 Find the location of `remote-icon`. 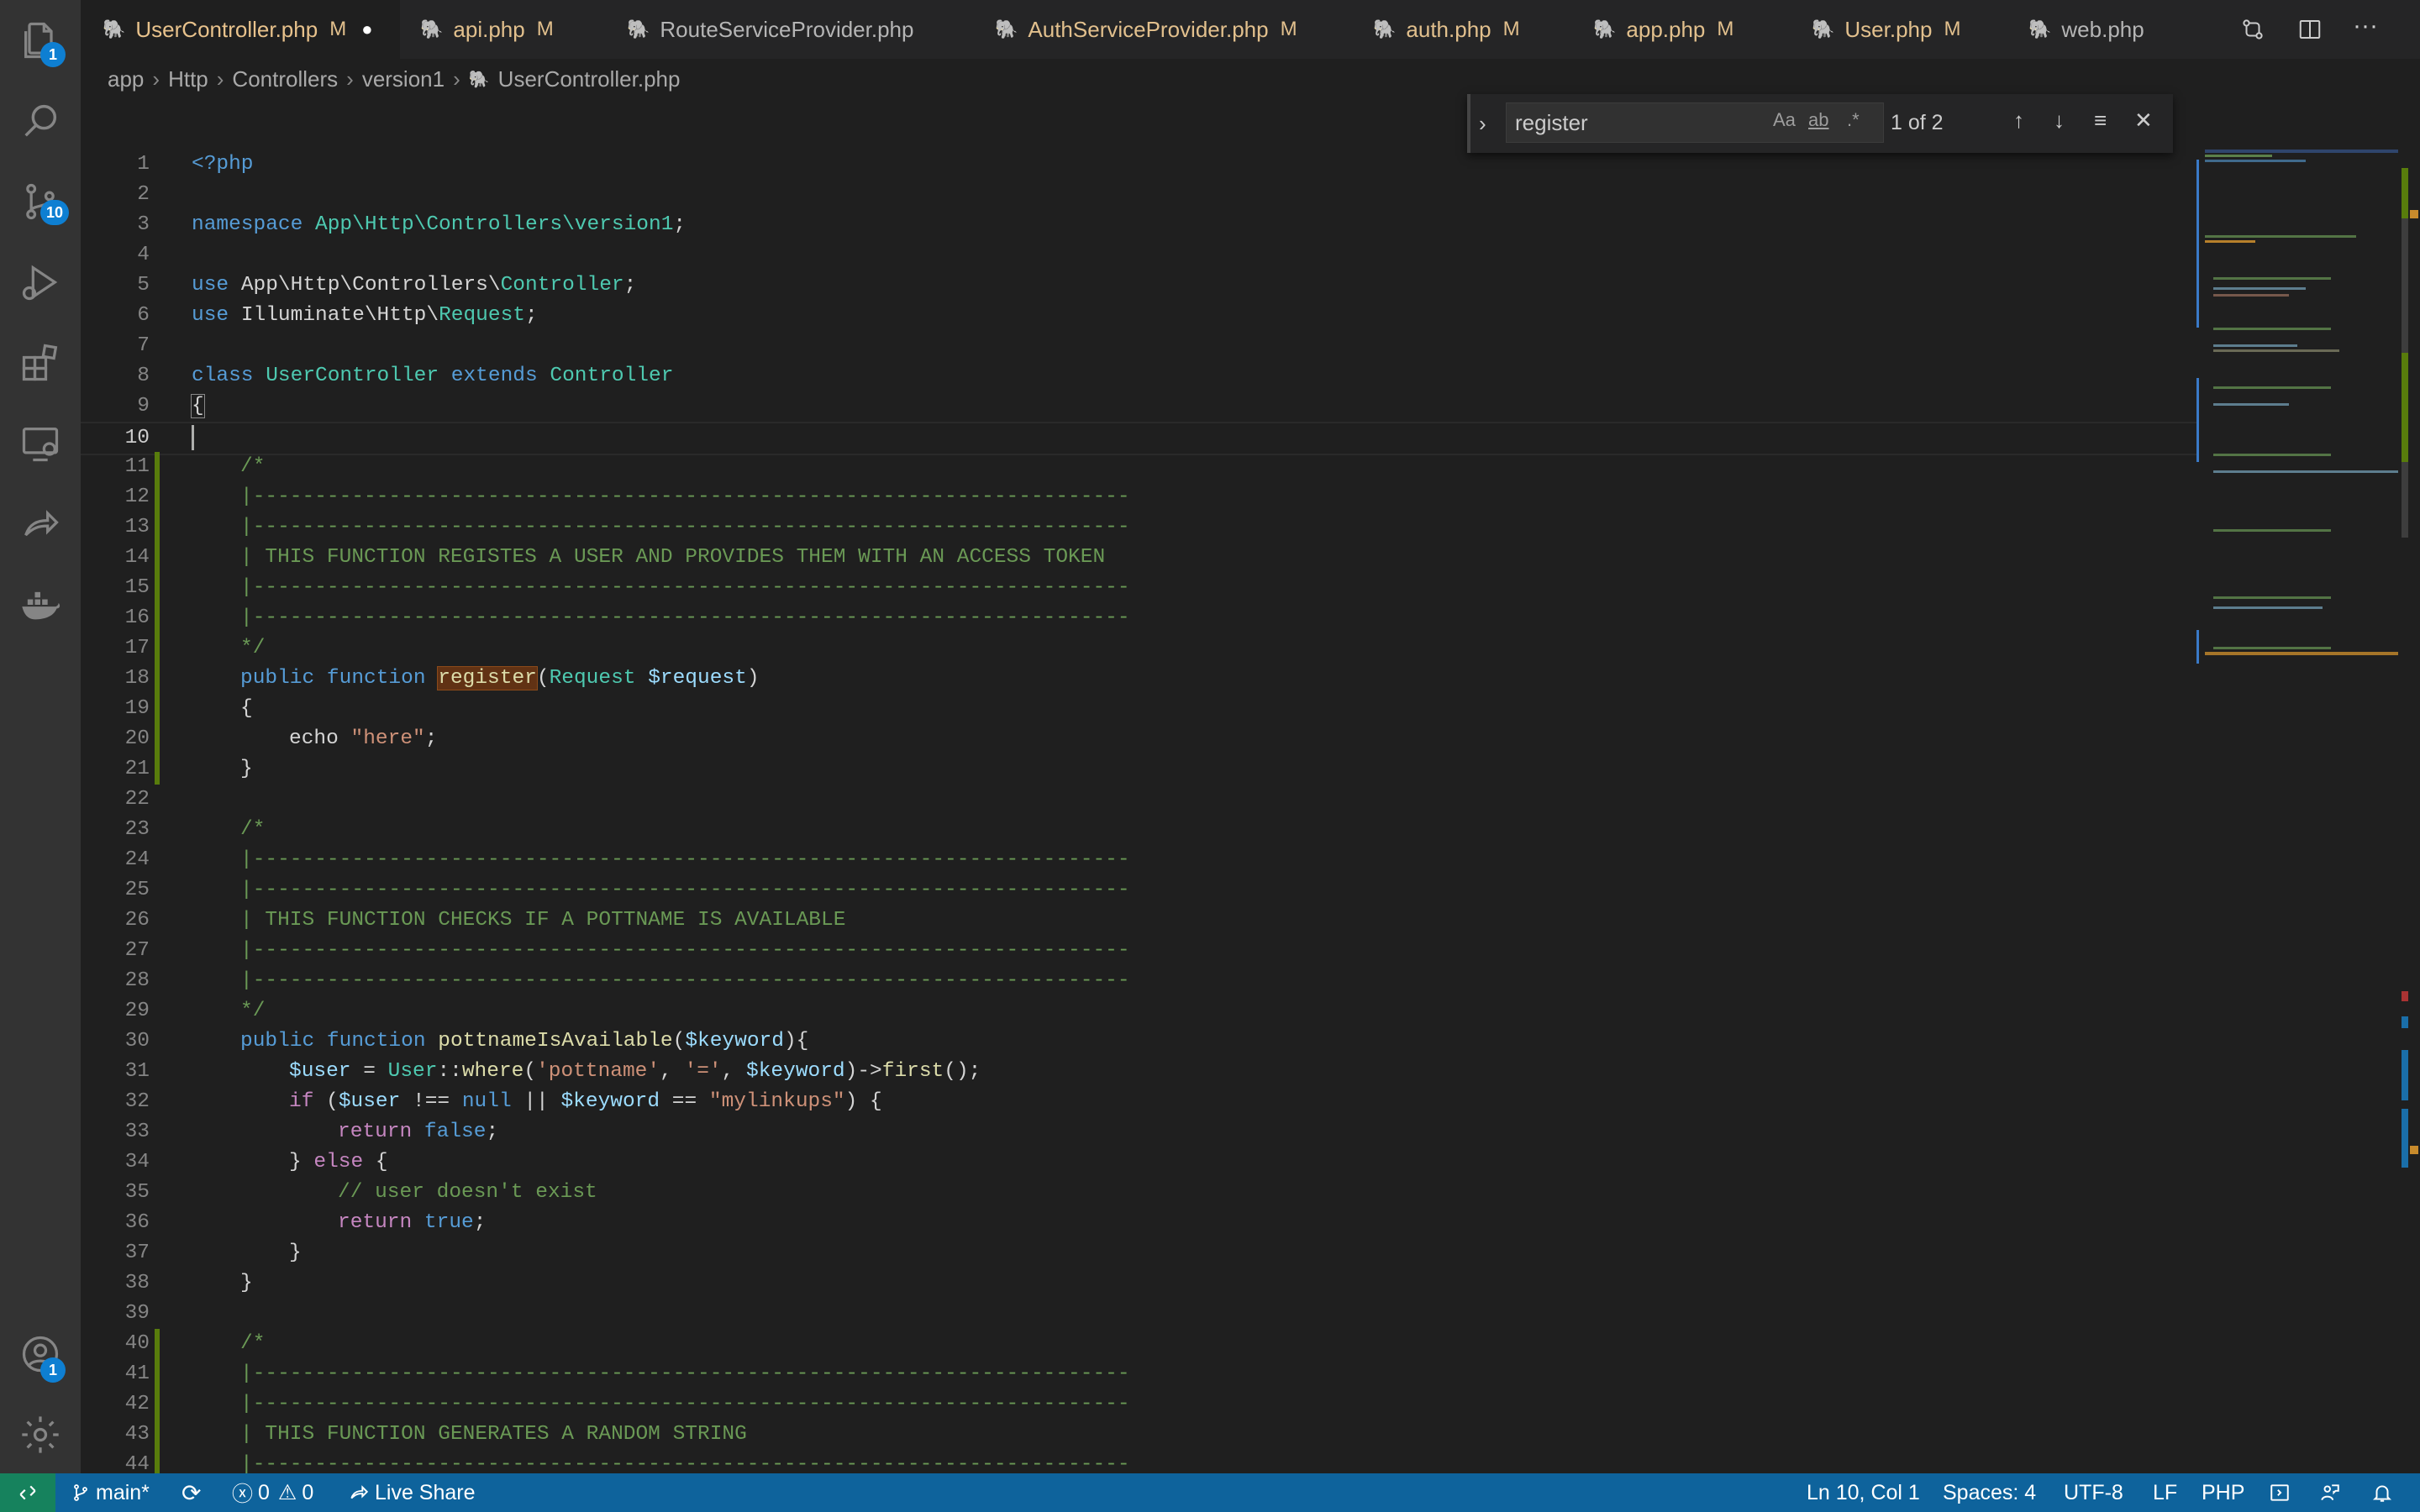

remote-icon is located at coordinates (27, 1492).